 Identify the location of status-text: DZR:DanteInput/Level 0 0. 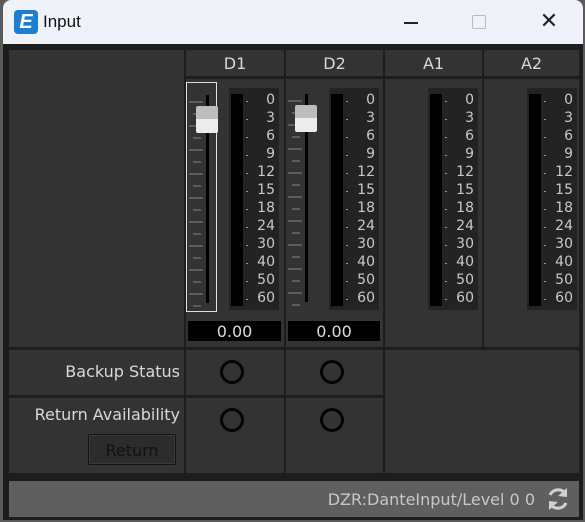
(431, 499).